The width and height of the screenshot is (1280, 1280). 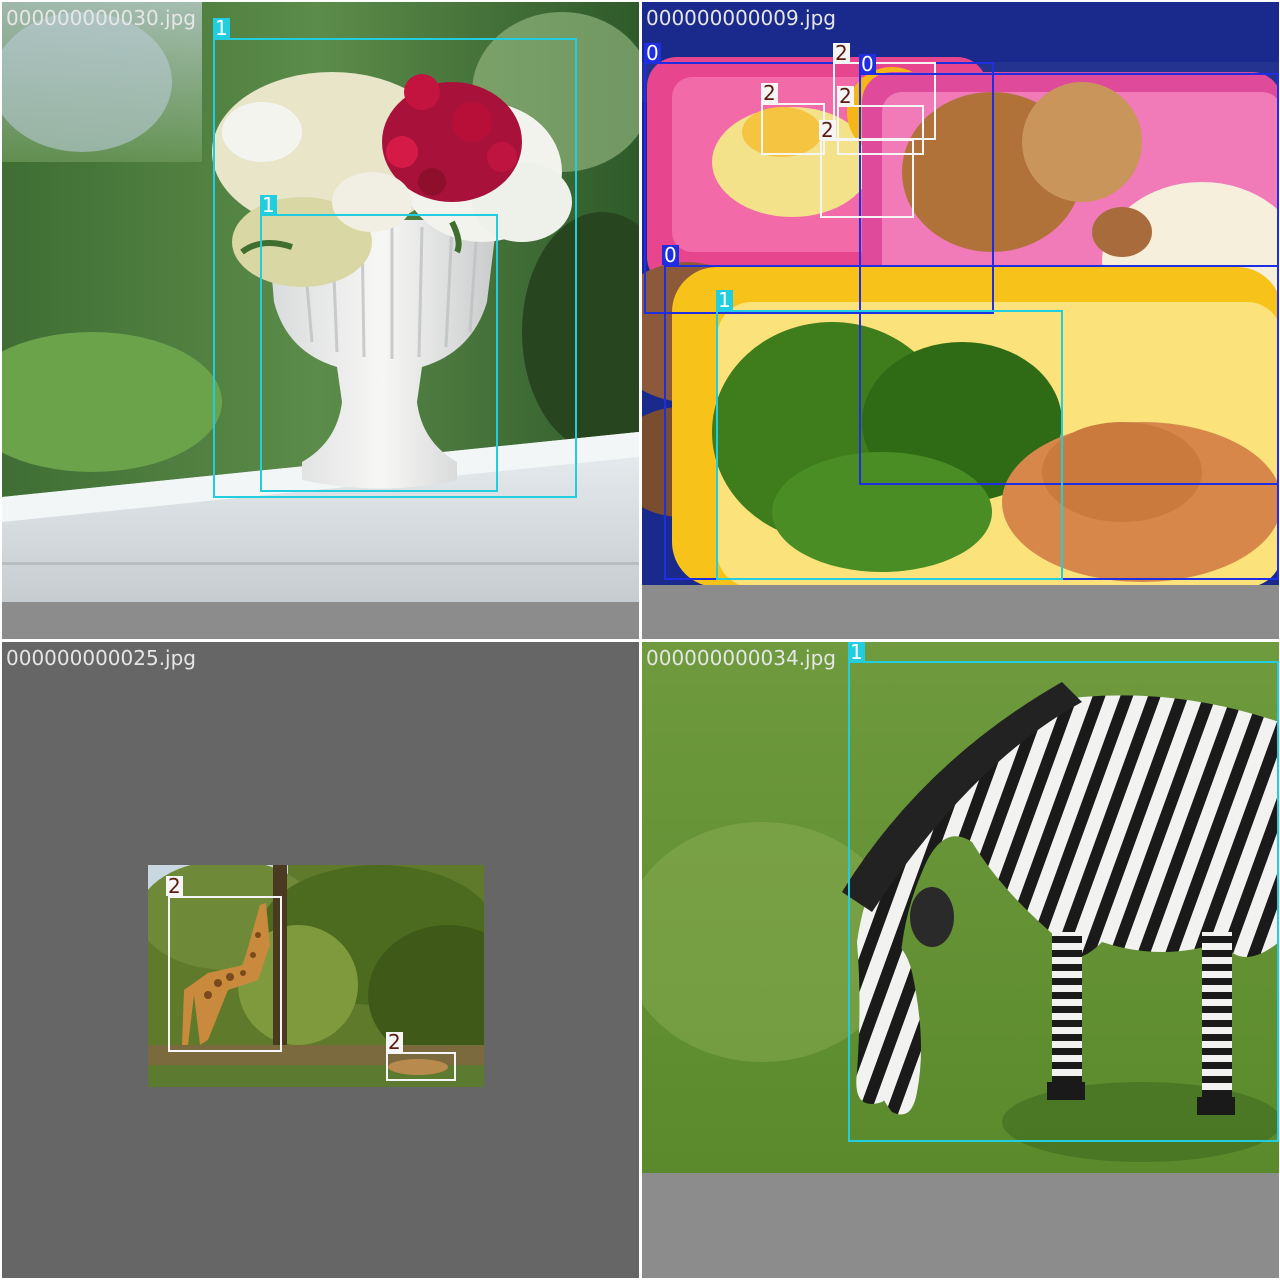 What do you see at coordinates (101, 18) in the screenshot?
I see `image-filename: 000000000030.jpg` at bounding box center [101, 18].